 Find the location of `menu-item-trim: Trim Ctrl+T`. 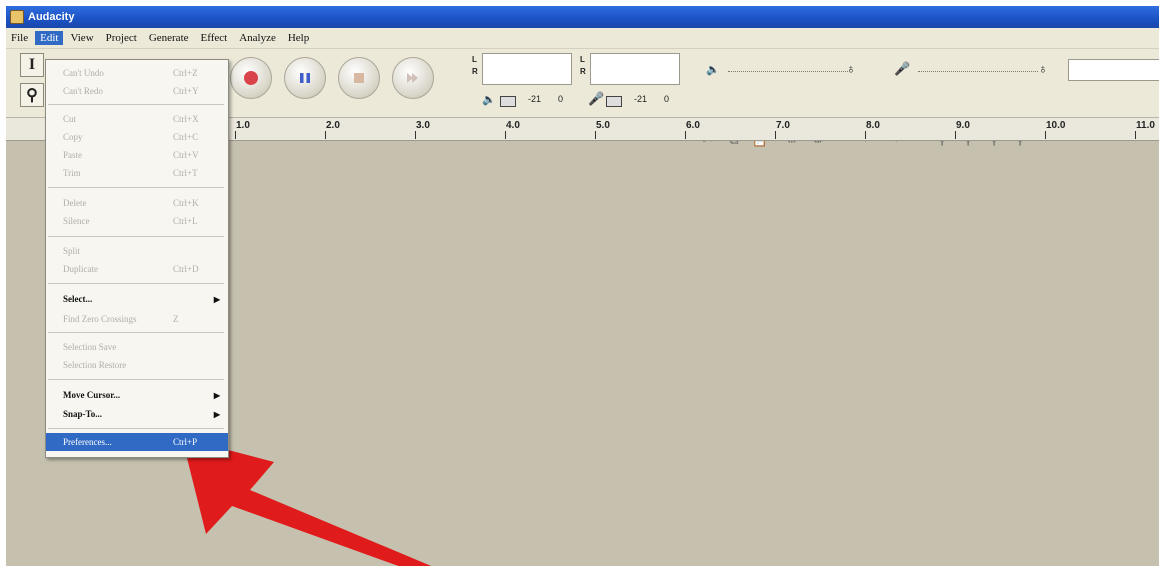

menu-item-trim: Trim Ctrl+T is located at coordinates (137, 173).